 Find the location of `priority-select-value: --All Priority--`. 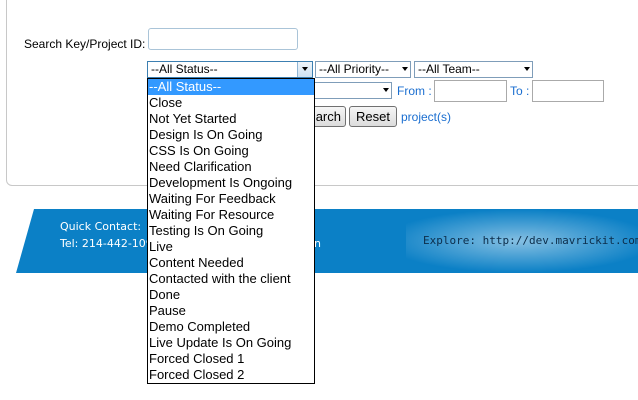

priority-select-value: --All Priority-- is located at coordinates (354, 69).